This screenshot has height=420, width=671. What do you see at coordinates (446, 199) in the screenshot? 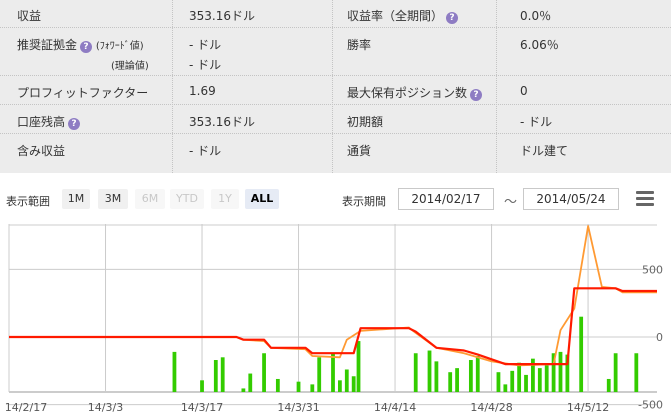
I see `period-from-input: 2014/02/17` at bounding box center [446, 199].